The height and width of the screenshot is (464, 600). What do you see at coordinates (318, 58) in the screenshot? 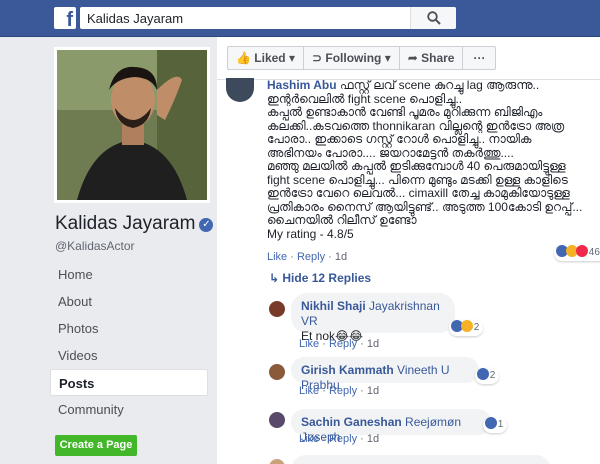
I see `rss-icon: ⊃` at bounding box center [318, 58].